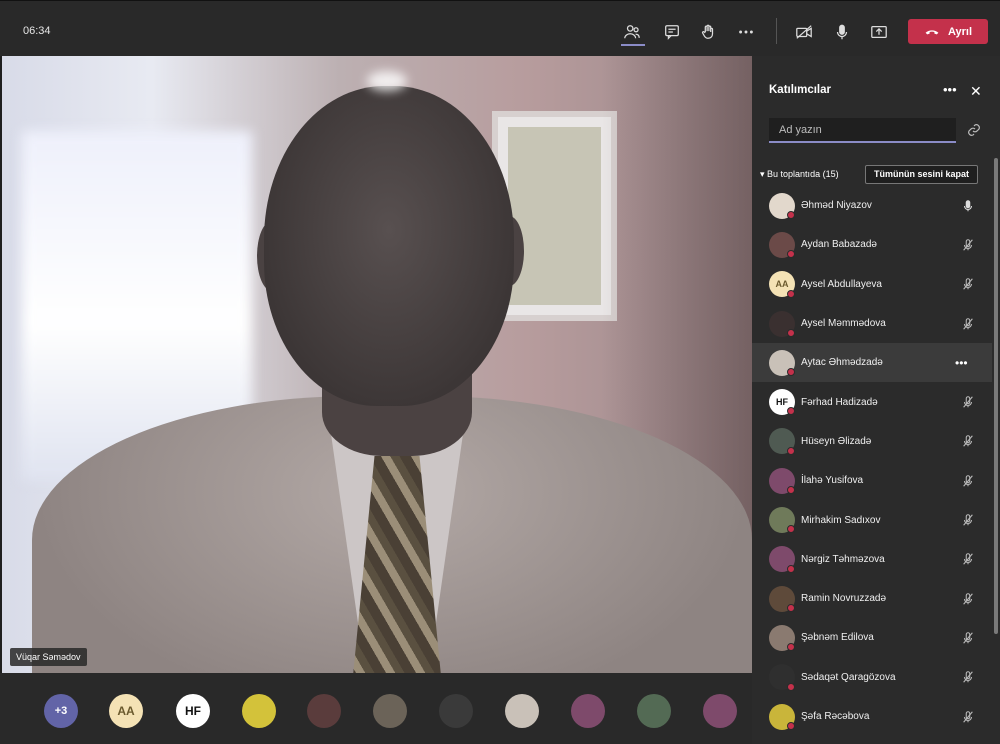 The image size is (1000, 744). What do you see at coordinates (836, 206) in the screenshot?
I see `participant-name: Əhməd Niyazov` at bounding box center [836, 206].